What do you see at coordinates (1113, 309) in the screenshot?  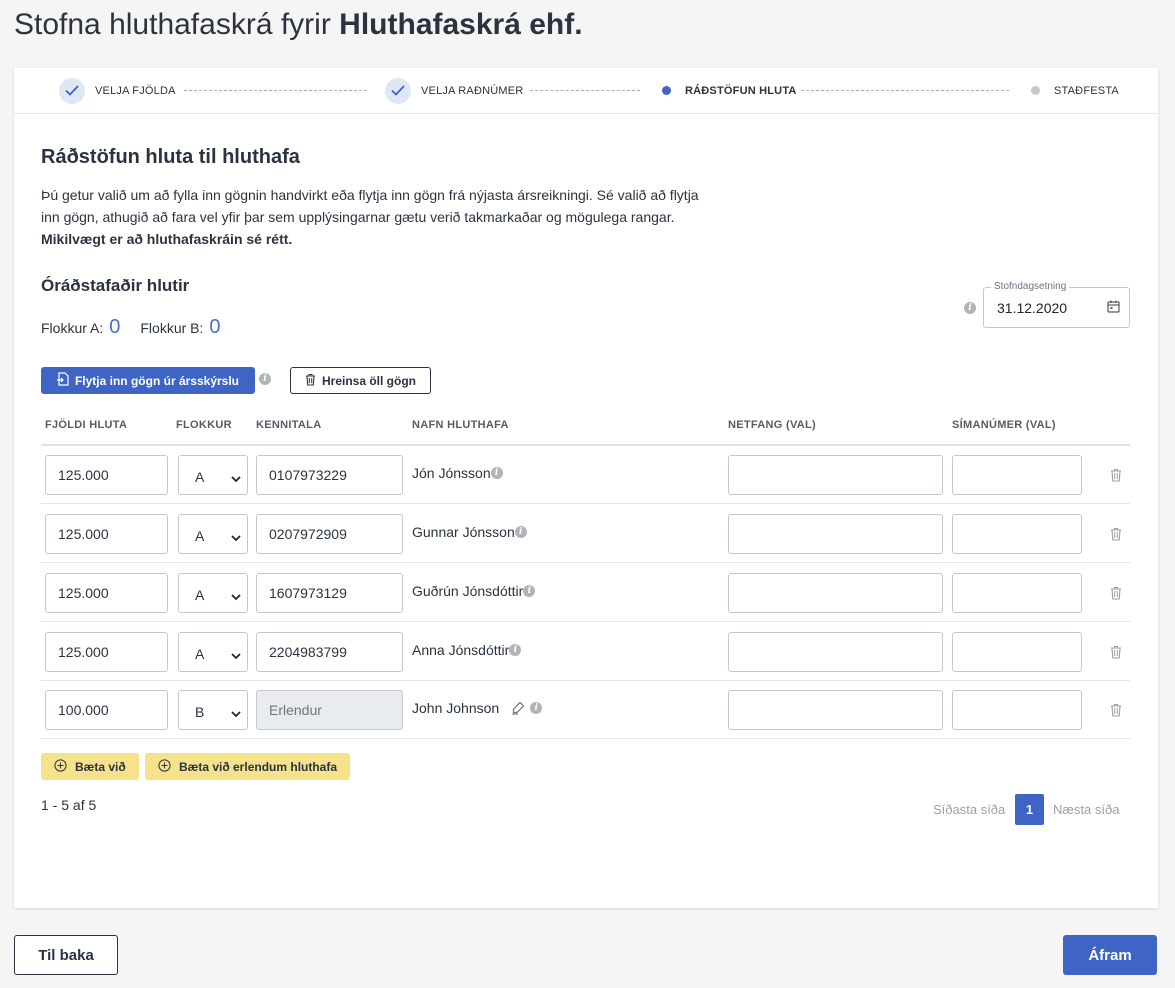 I see `calendar-icon` at bounding box center [1113, 309].